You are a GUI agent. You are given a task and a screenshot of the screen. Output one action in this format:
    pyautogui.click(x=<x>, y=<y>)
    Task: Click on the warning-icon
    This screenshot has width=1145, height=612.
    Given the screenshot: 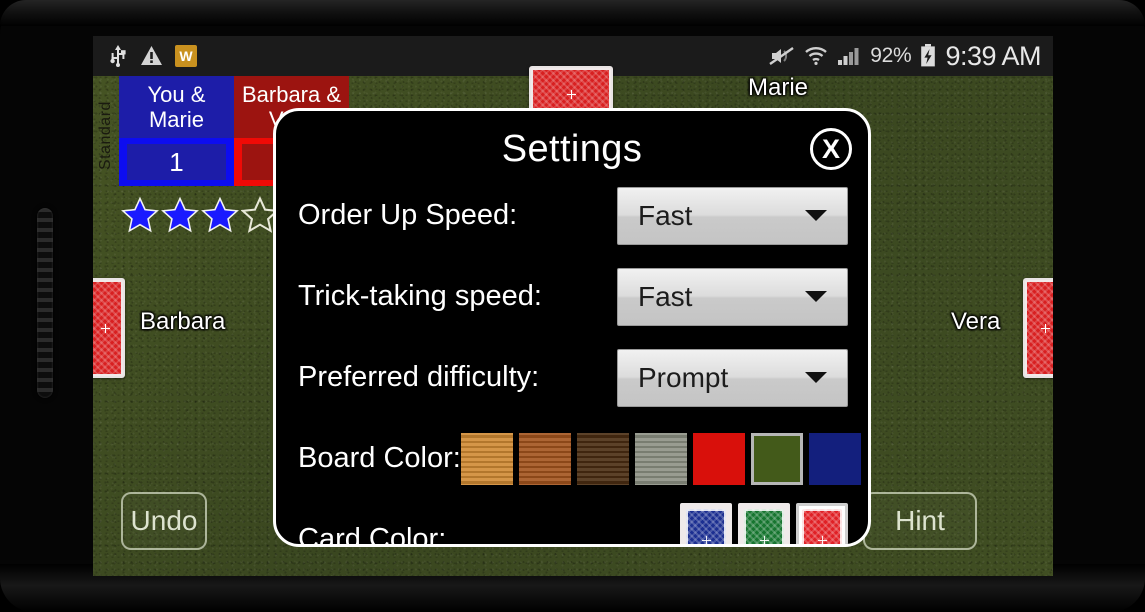 What is the action you would take?
    pyautogui.click(x=151, y=56)
    